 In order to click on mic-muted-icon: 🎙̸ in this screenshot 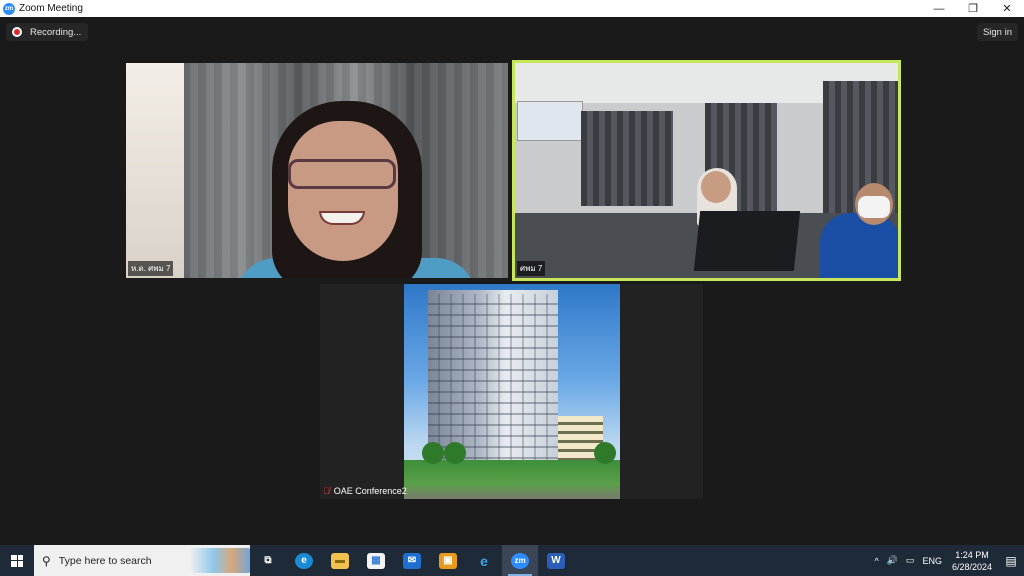, I will do `click(326, 491)`.